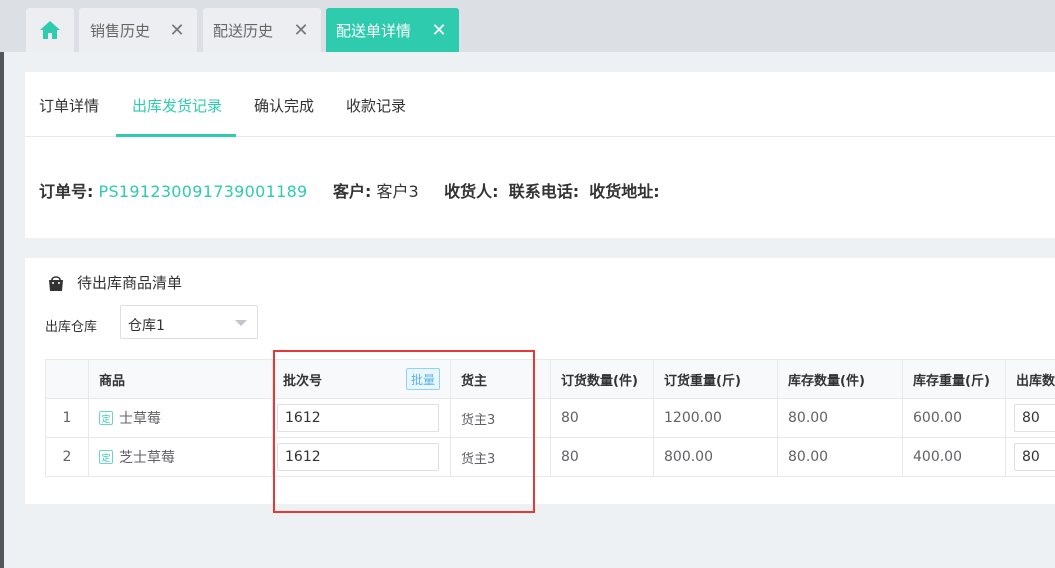 This screenshot has width=1055, height=568. What do you see at coordinates (67, 379) in the screenshot?
I see `header-index` at bounding box center [67, 379].